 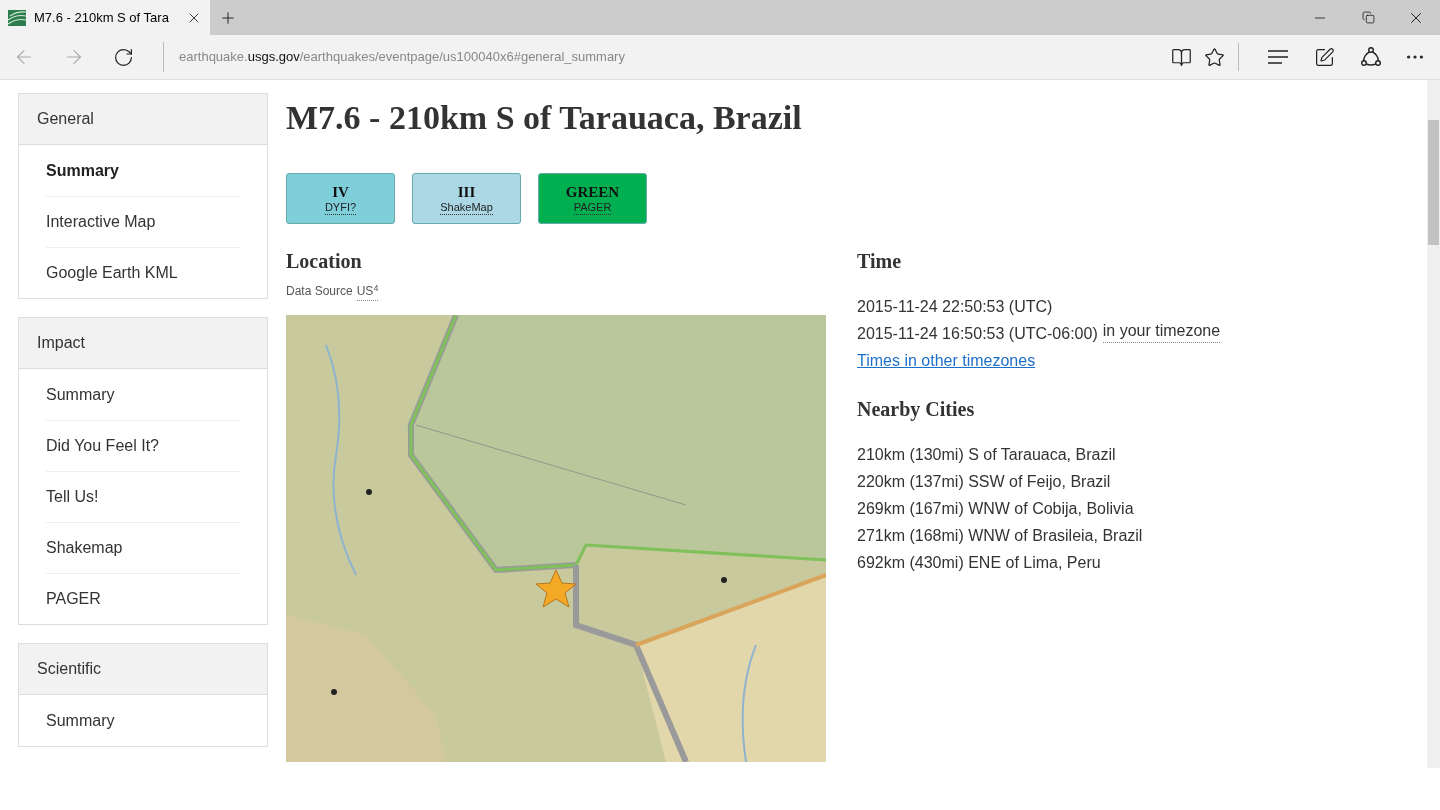 I want to click on utc-time: 2015-11-24 22:50:53 (UTC), so click(x=955, y=307).